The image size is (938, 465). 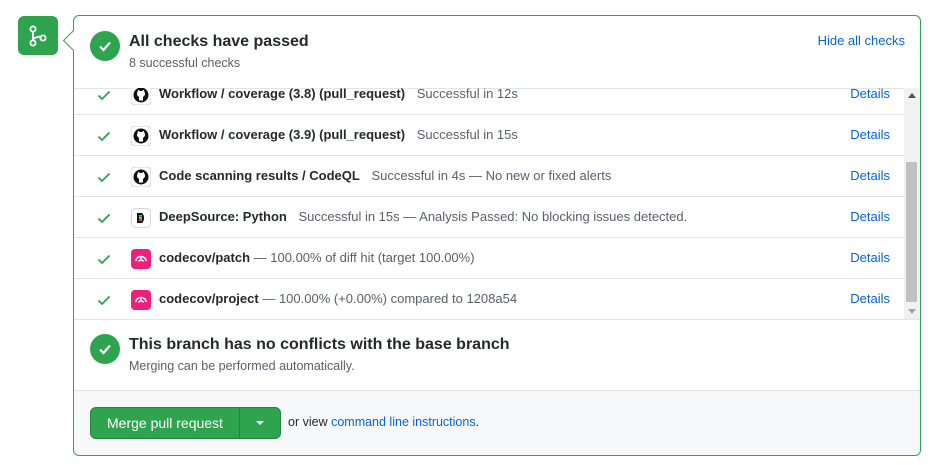 I want to click on git-branch-badge, so click(x=38, y=35).